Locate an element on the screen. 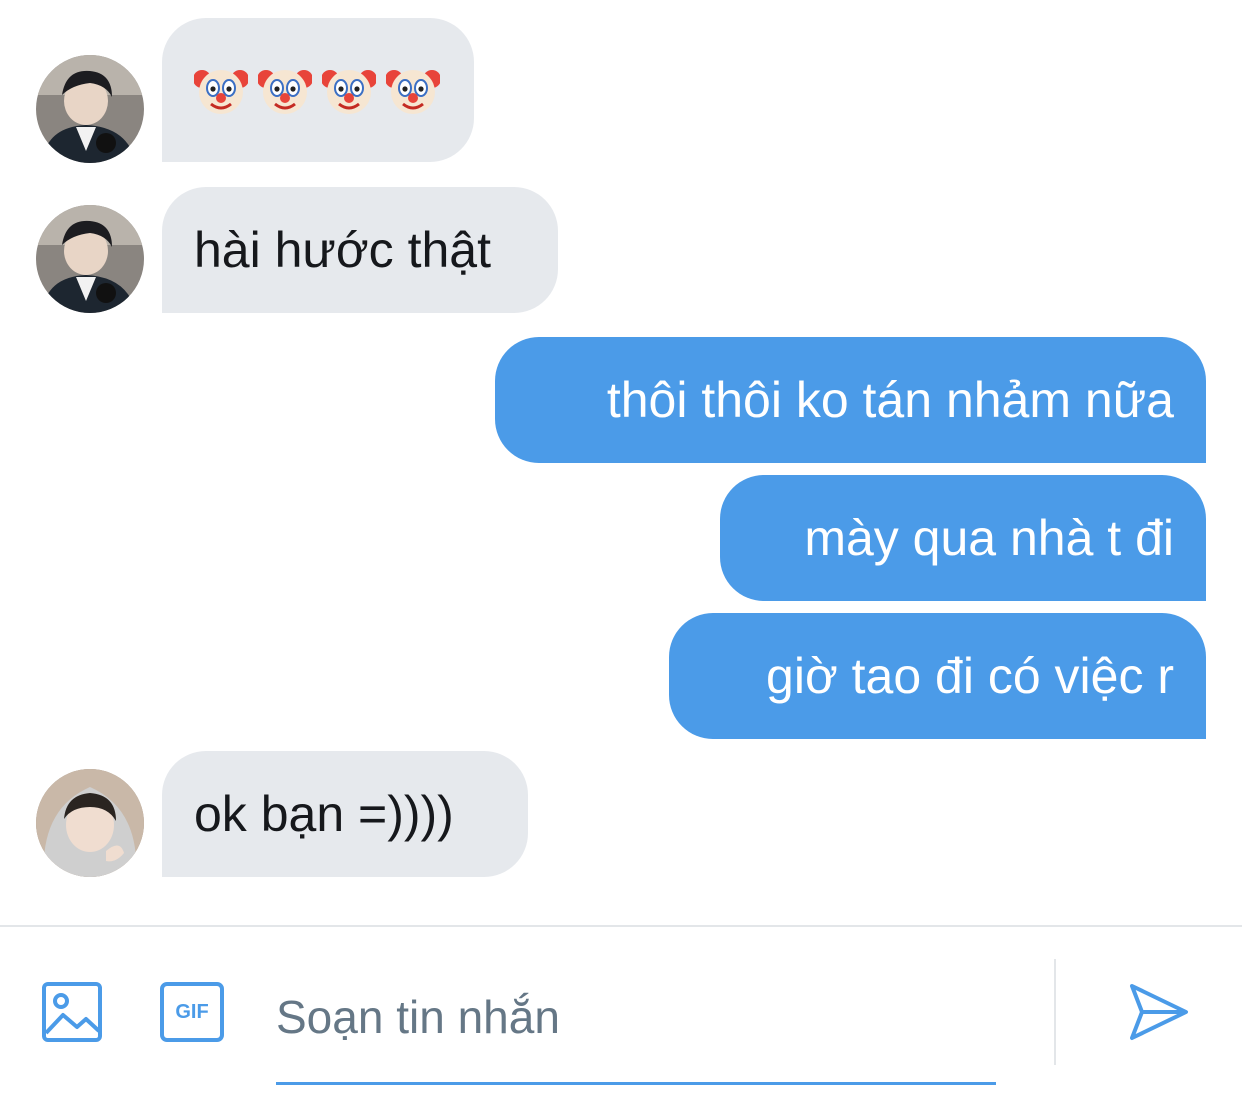  message-bubble-incoming: ok bạn =)))) is located at coordinates (345, 814).